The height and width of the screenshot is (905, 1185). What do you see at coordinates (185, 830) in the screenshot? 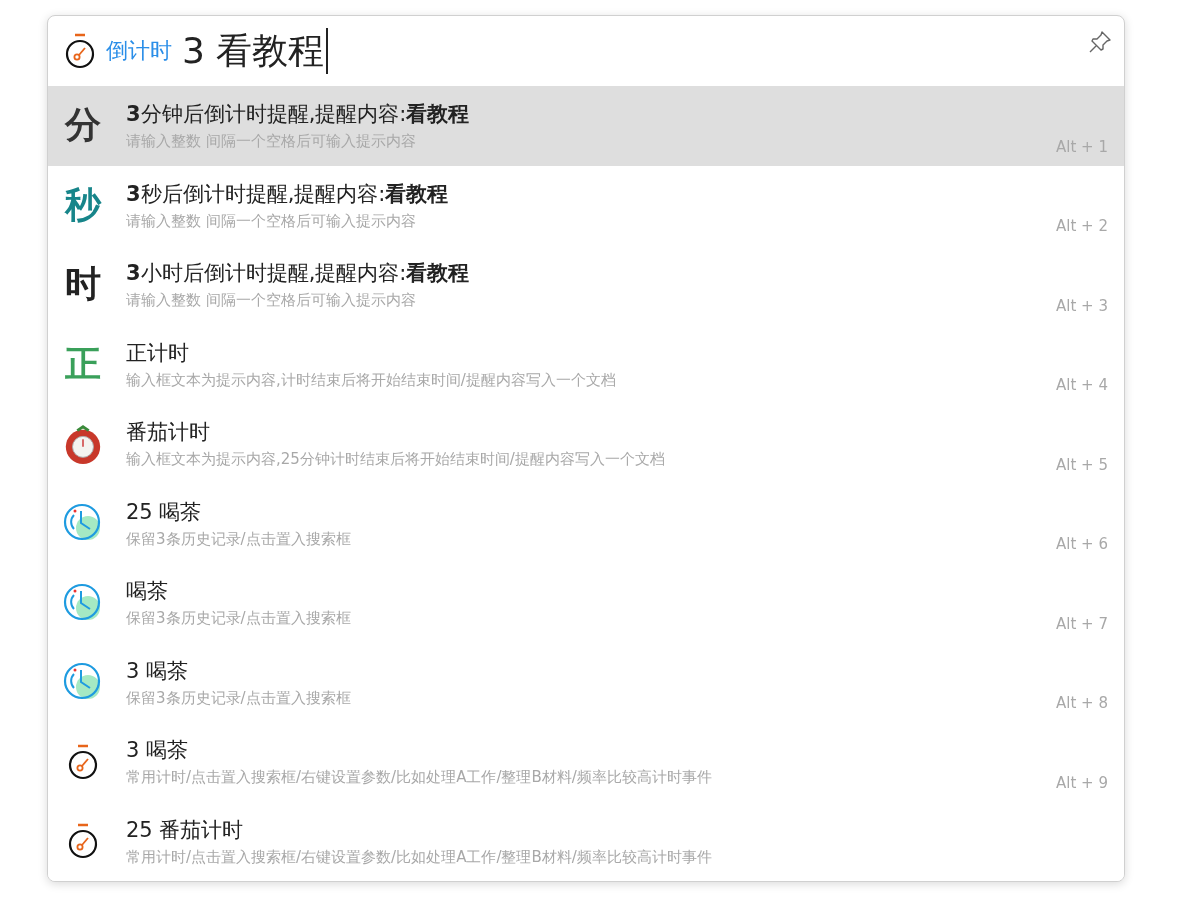
I see `result-title: 25 番茄计时` at bounding box center [185, 830].